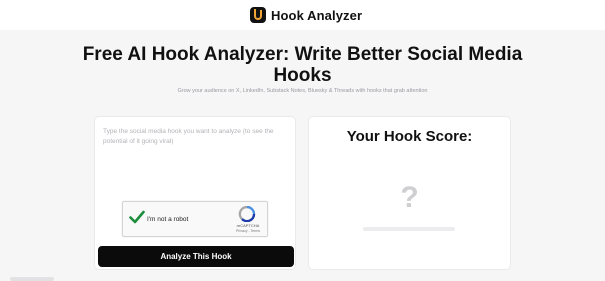  What do you see at coordinates (168, 219) in the screenshot?
I see `recaptcha-label: I'm not a robot` at bounding box center [168, 219].